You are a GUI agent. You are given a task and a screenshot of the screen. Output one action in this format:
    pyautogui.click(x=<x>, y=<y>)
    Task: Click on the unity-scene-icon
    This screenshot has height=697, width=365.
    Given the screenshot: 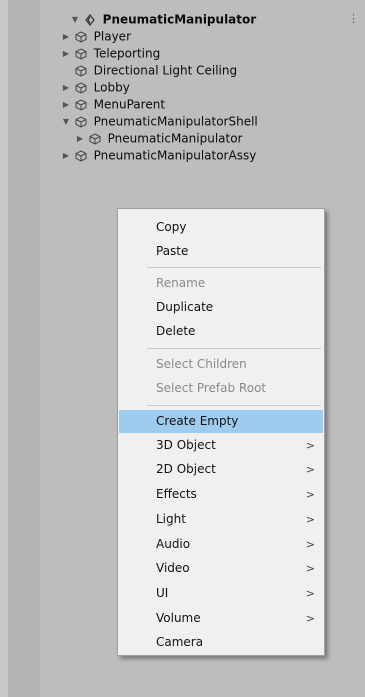 What is the action you would take?
    pyautogui.click(x=90, y=19)
    